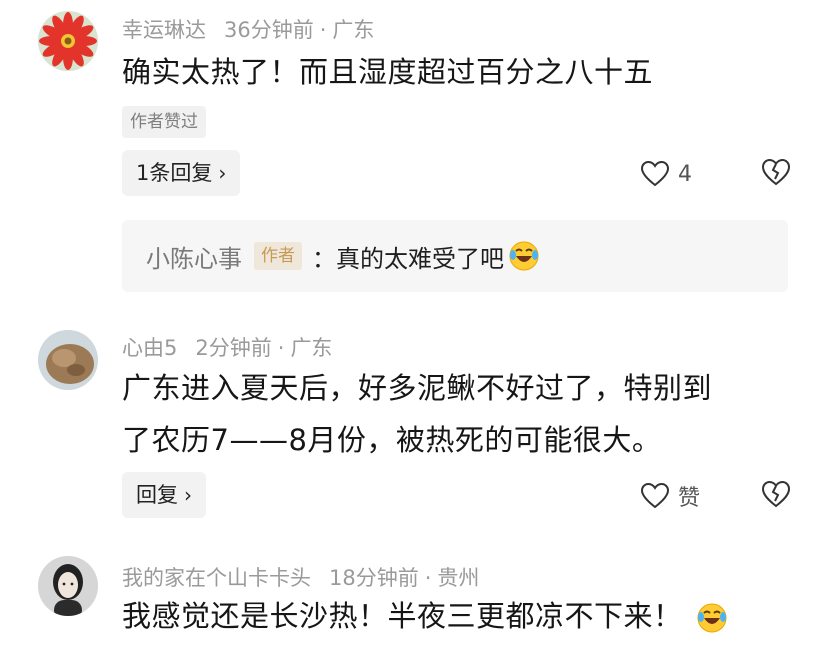 The image size is (828, 656). Describe the element at coordinates (149, 348) in the screenshot. I see `username: 心由5` at that location.